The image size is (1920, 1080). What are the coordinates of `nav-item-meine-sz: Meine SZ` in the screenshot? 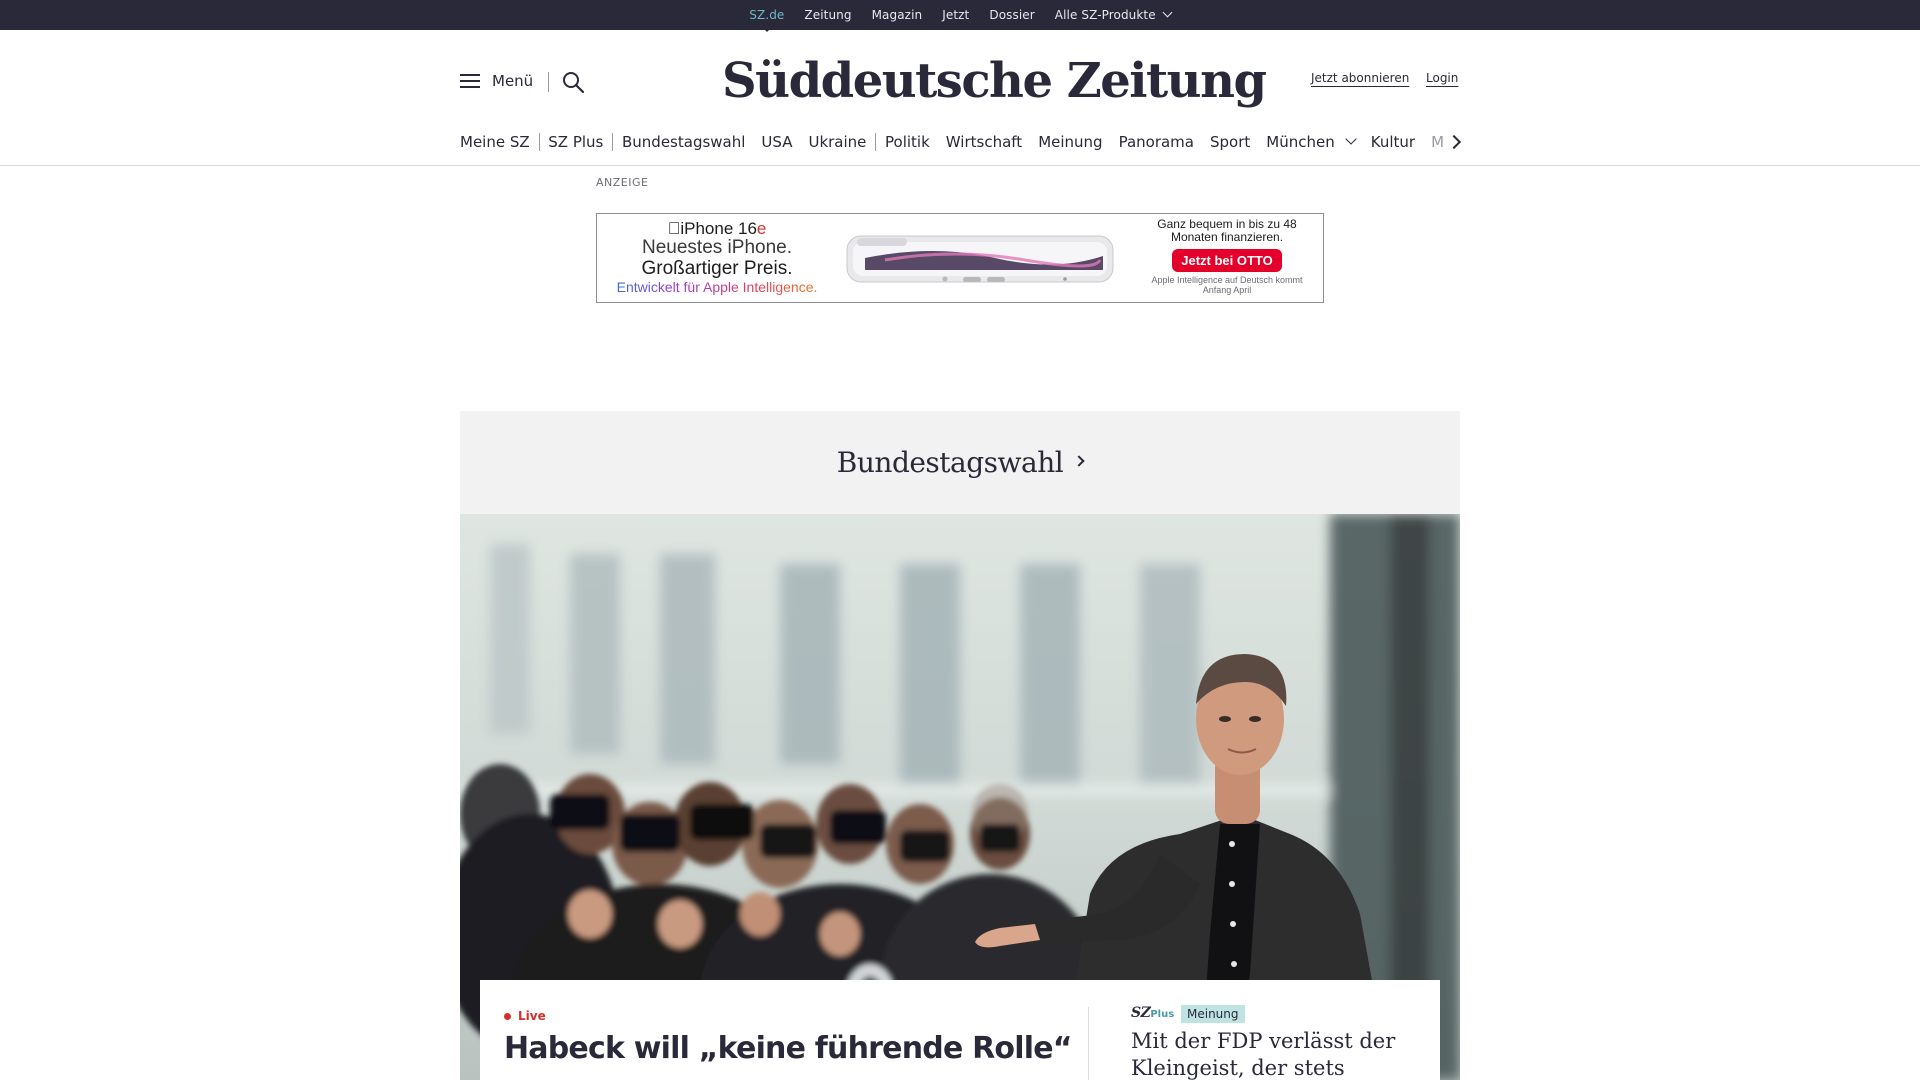 It's located at (495, 142).